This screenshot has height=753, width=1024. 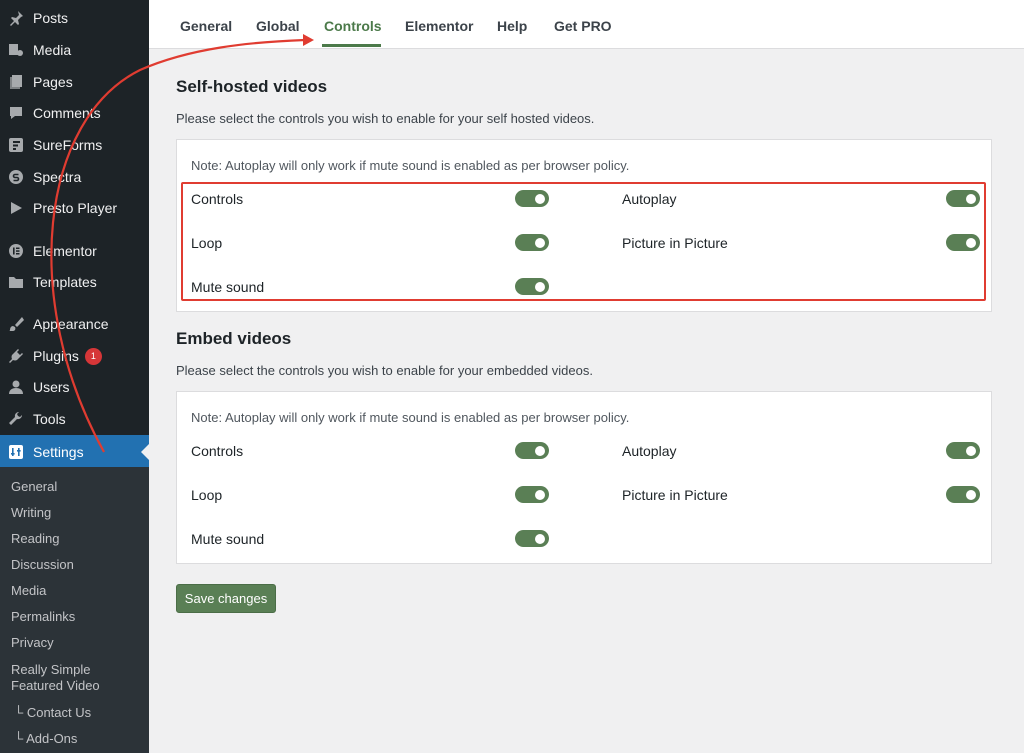 I want to click on tab-global: Global, so click(x=278, y=26).